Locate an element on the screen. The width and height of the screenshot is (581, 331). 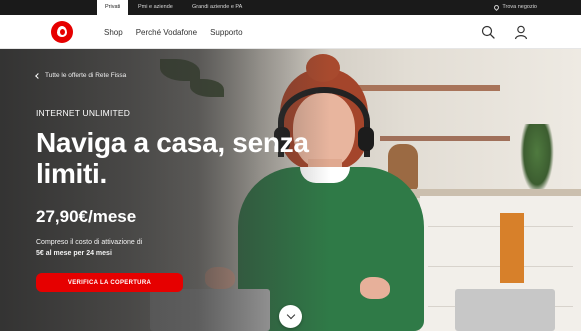
nav-links: Shop Perché Vodafone Supporto is located at coordinates (173, 32).